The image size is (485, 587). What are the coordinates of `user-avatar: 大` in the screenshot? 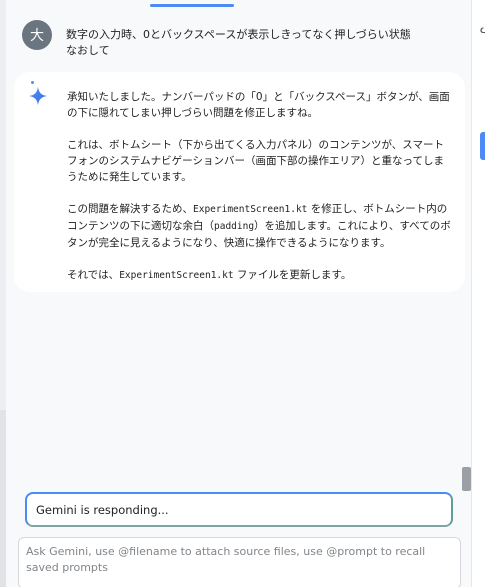 It's located at (37, 35).